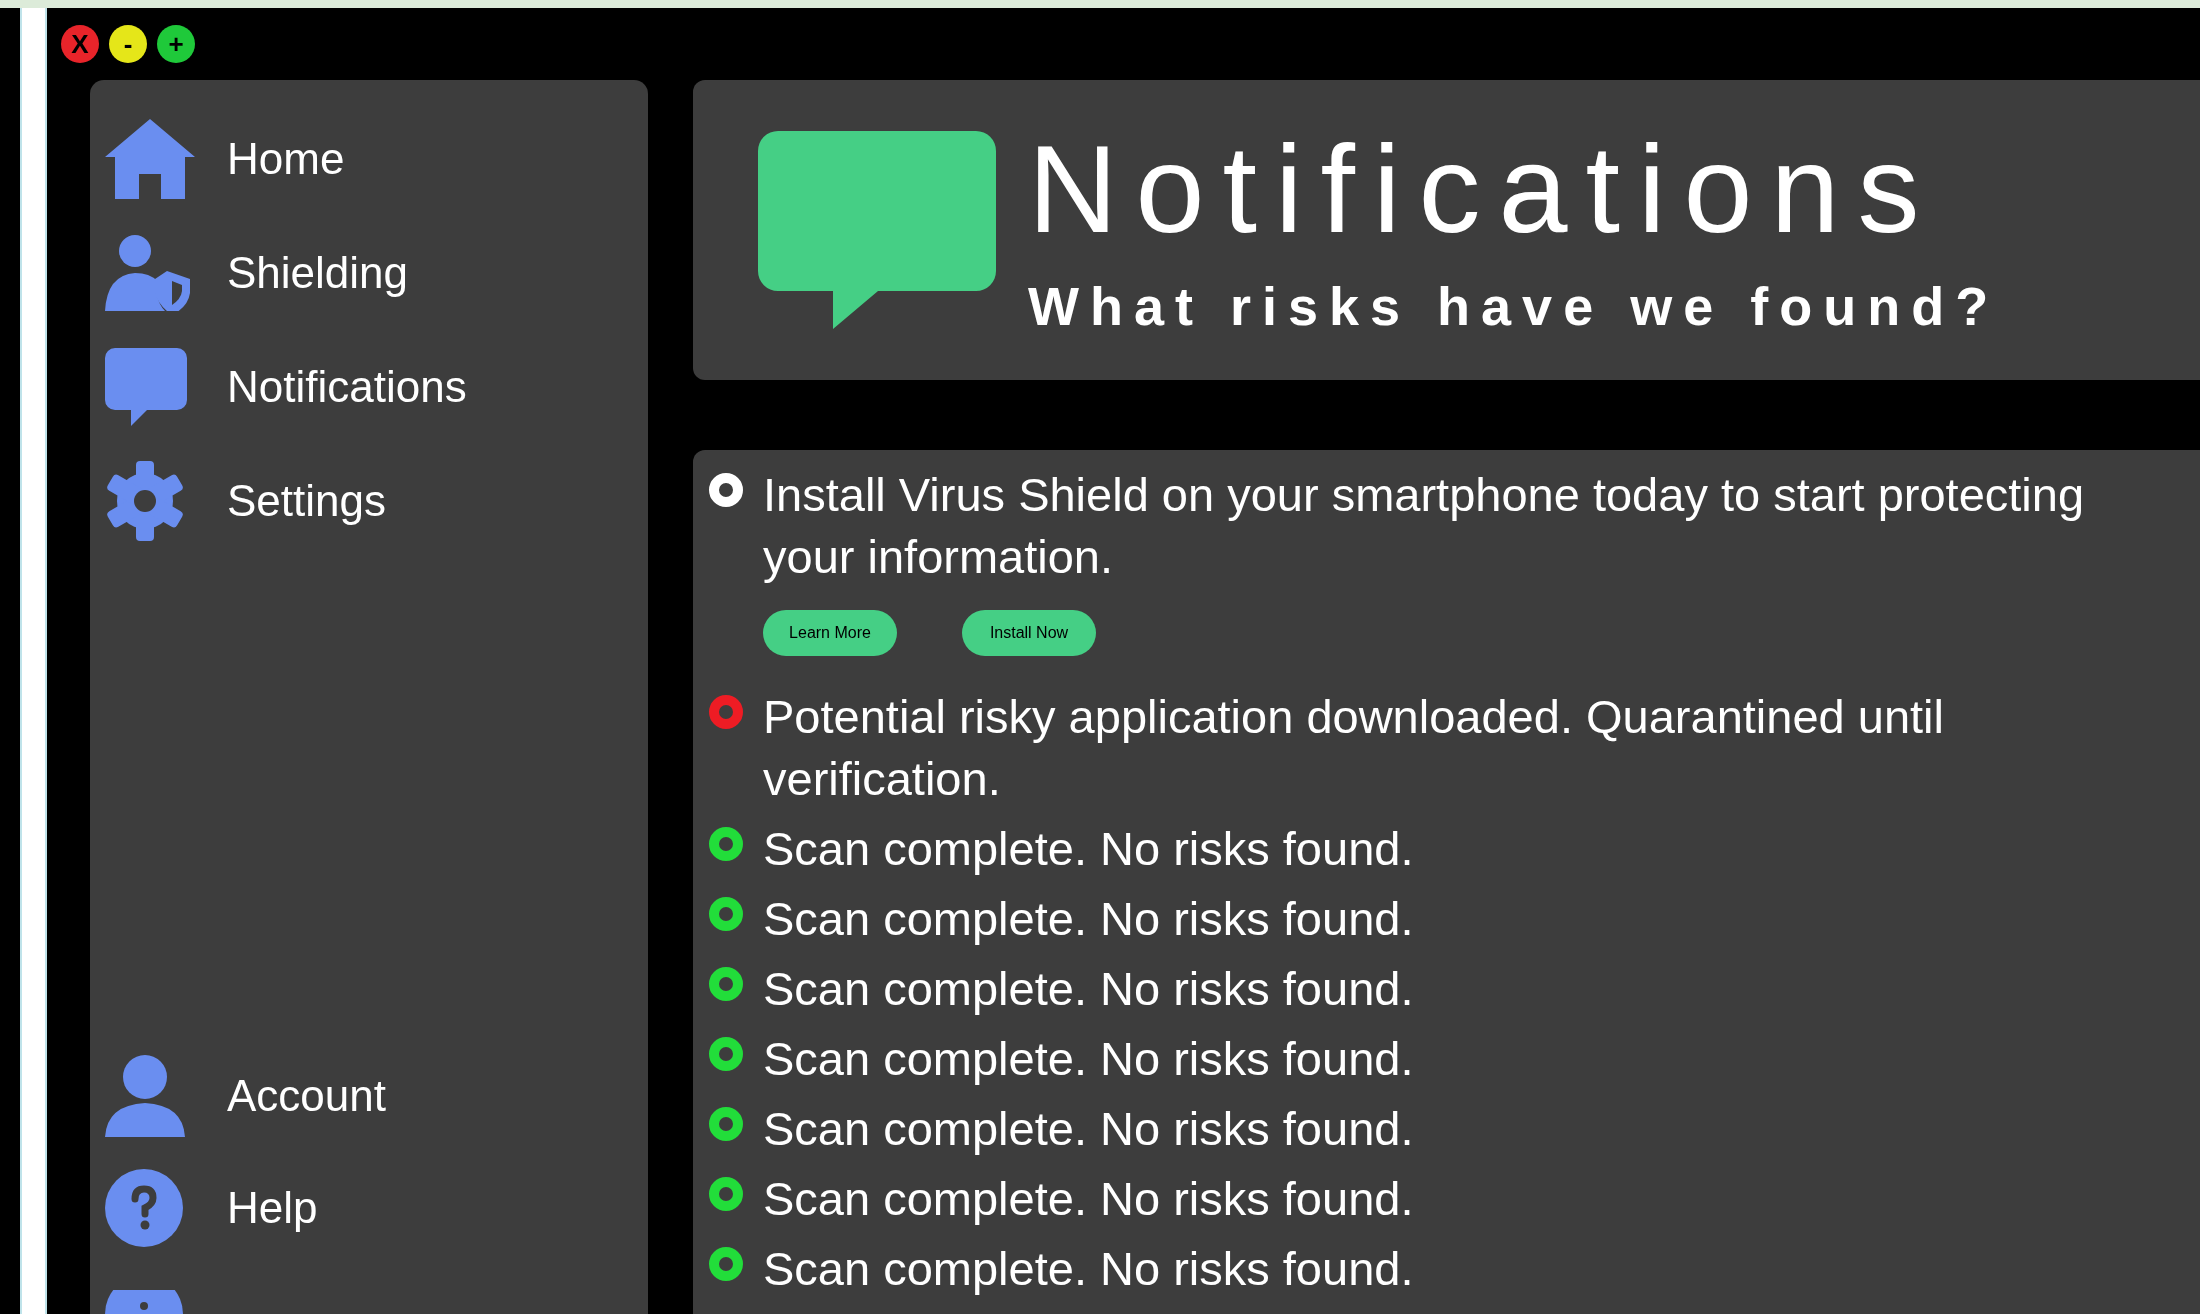 This screenshot has width=2200, height=1314. I want to click on notification-text: Potential risky application downloaded. Quarantined until verification., so click(1354, 748).